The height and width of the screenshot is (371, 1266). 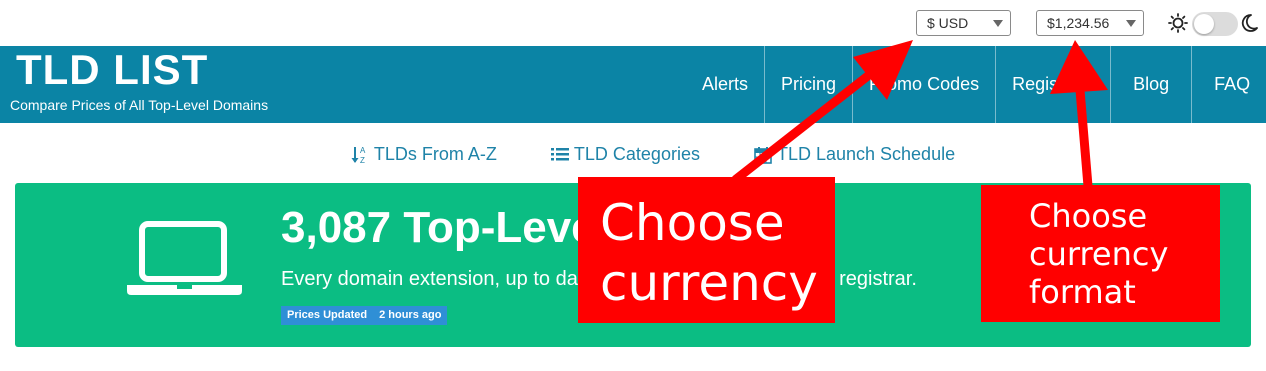 I want to click on arrow-to-currency-line, so click(x=806, y=124).